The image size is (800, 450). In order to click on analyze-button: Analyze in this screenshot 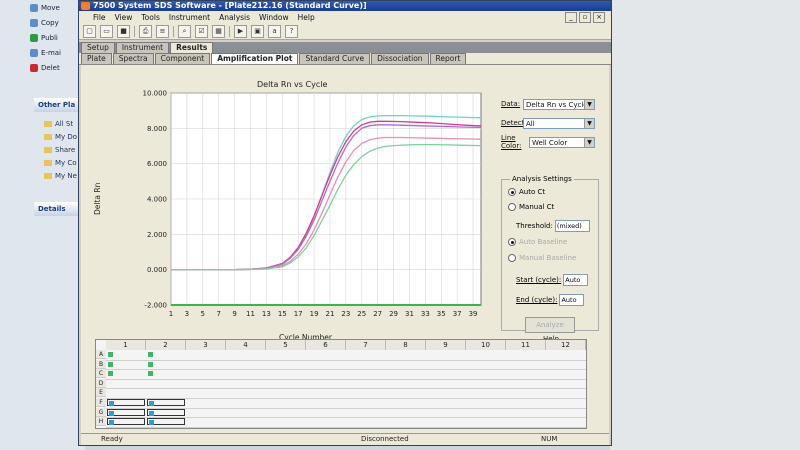, I will do `click(550, 325)`.